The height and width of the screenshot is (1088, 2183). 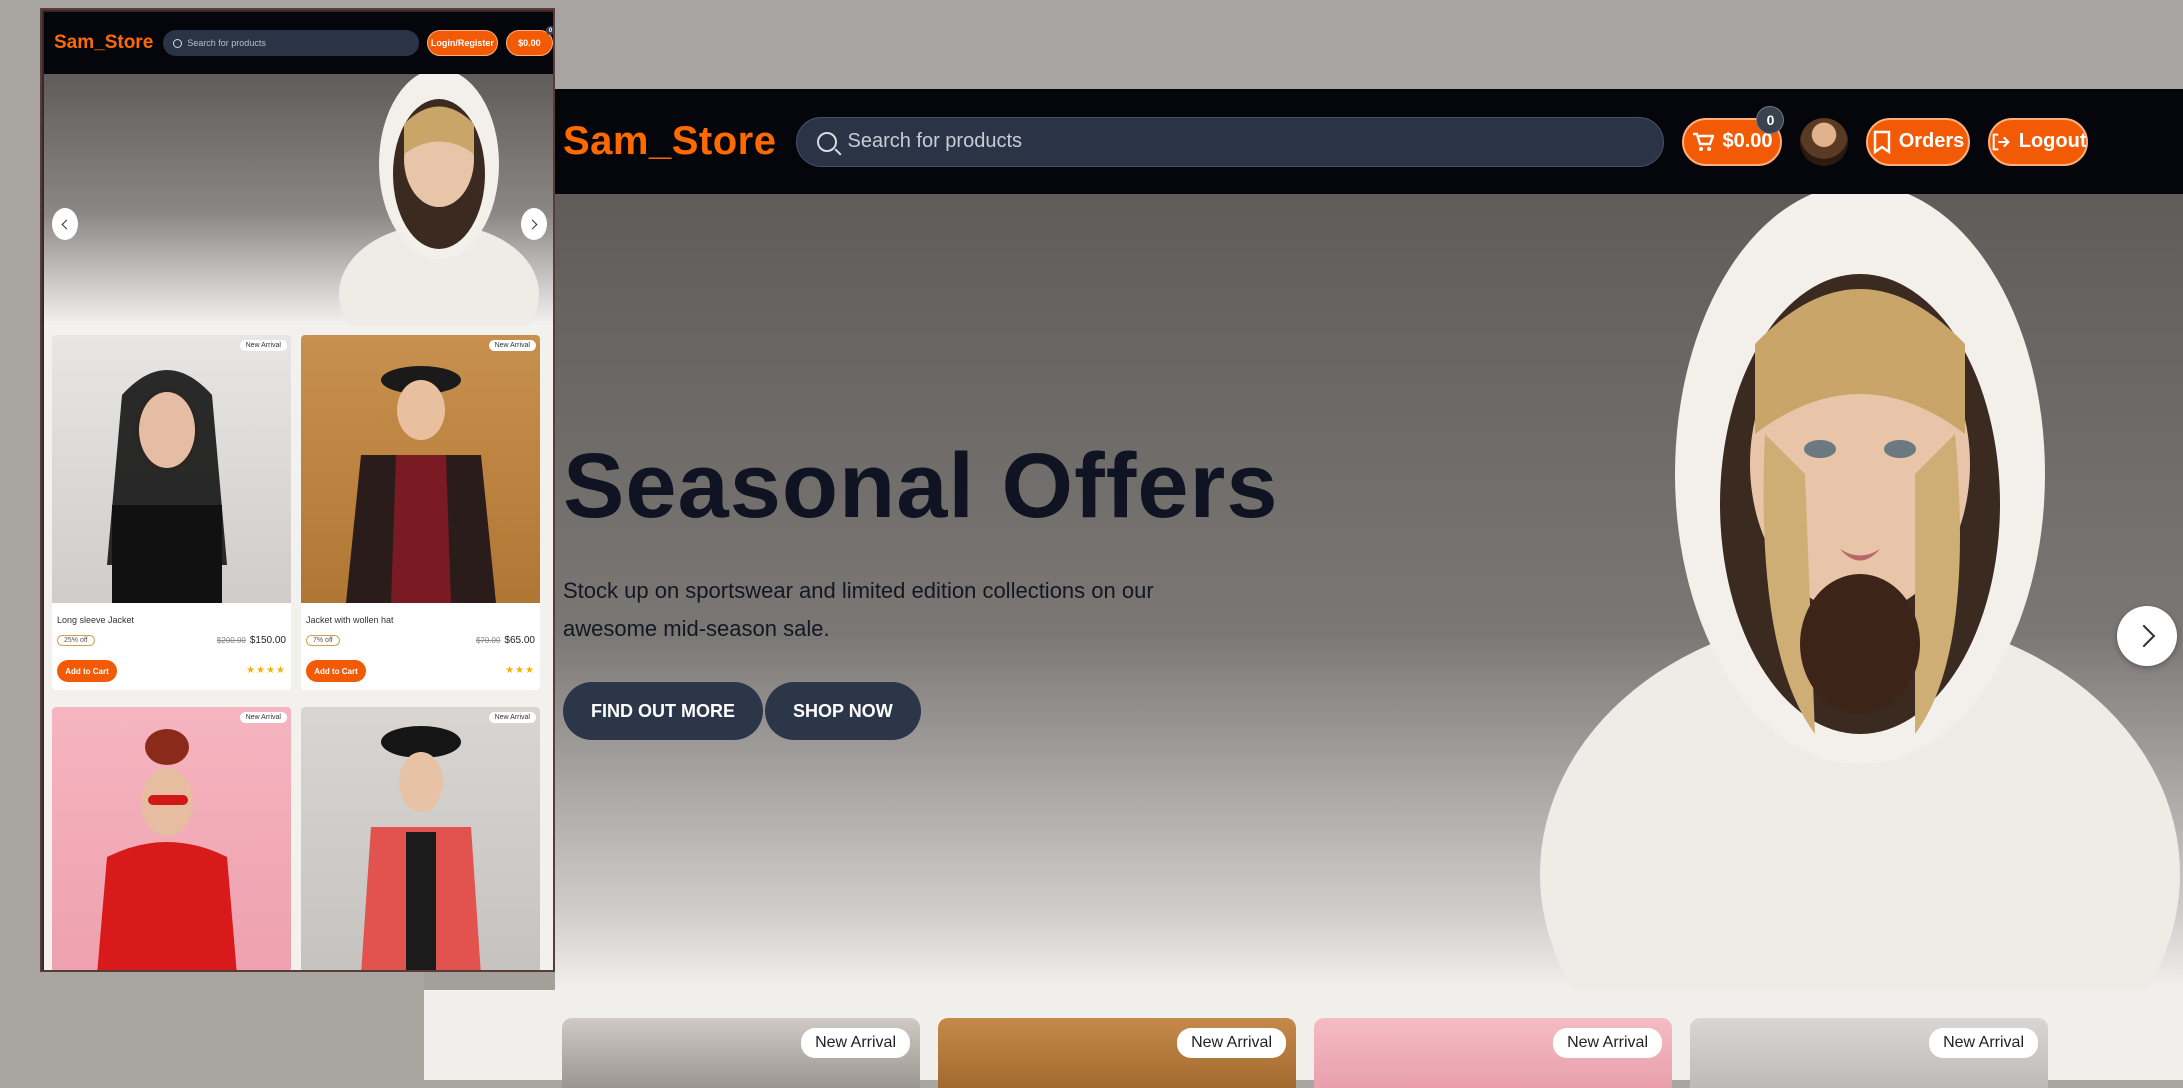 I want to click on discount-badge: 25% off, so click(x=76, y=640).